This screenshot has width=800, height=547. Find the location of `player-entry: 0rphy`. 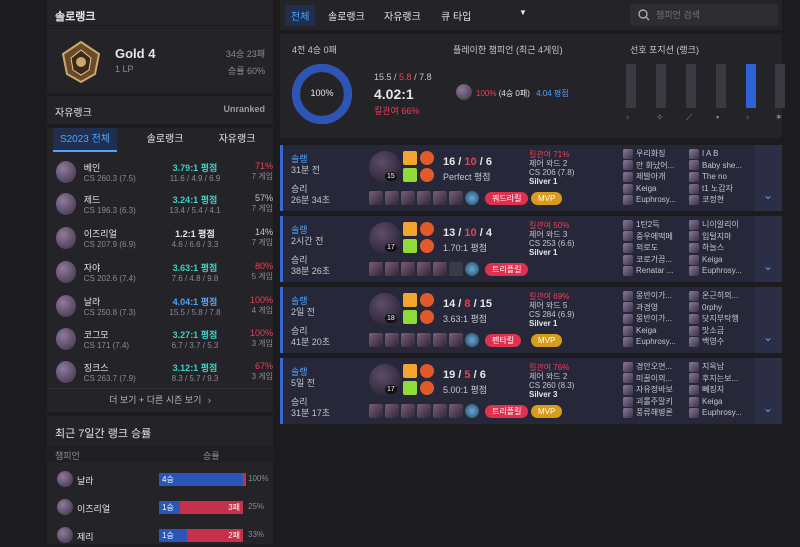

player-entry: 0rphy is located at coordinates (720, 308).